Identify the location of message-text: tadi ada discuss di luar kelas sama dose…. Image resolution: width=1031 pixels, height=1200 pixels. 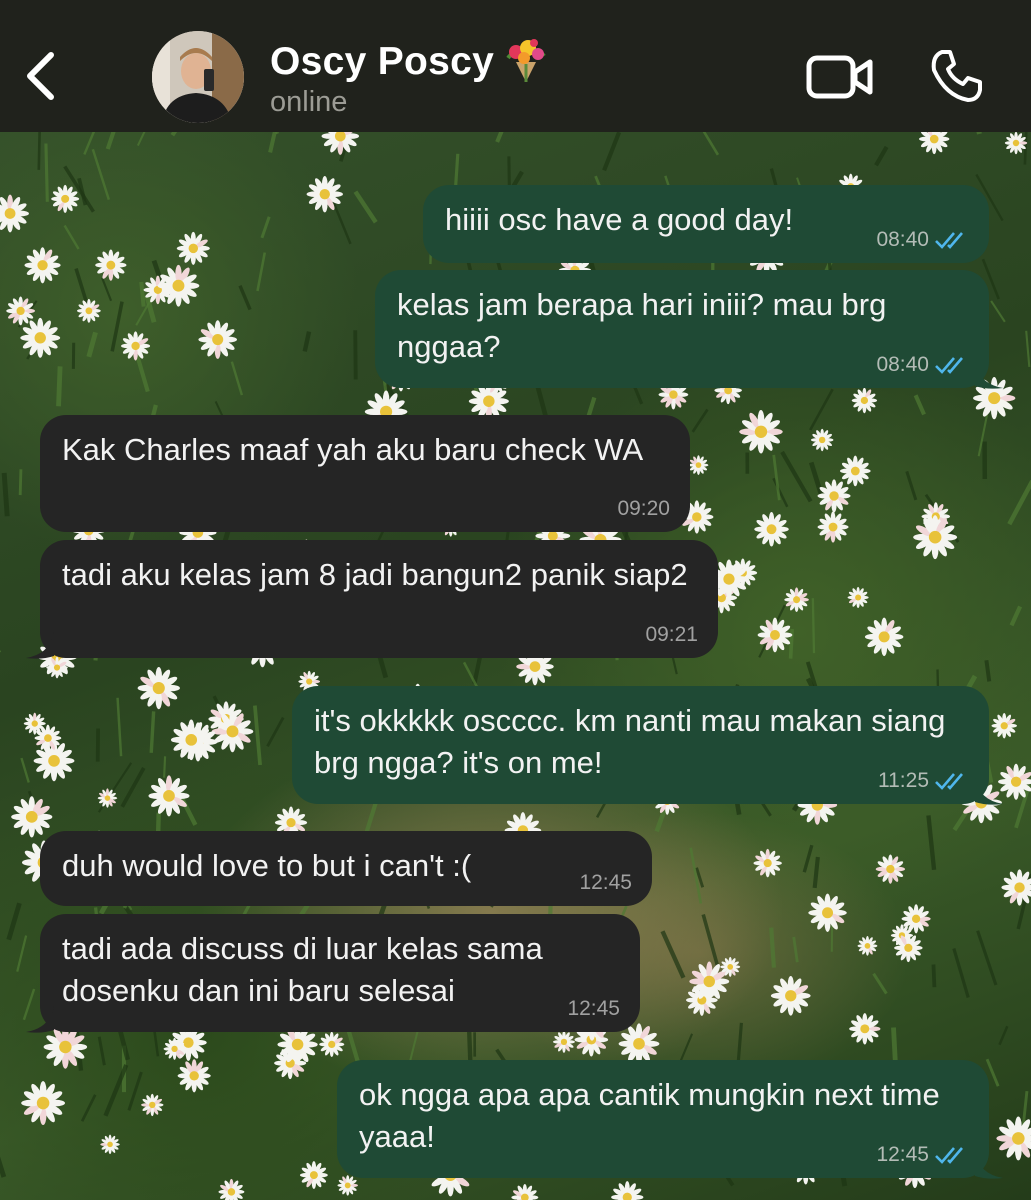
(307, 969).